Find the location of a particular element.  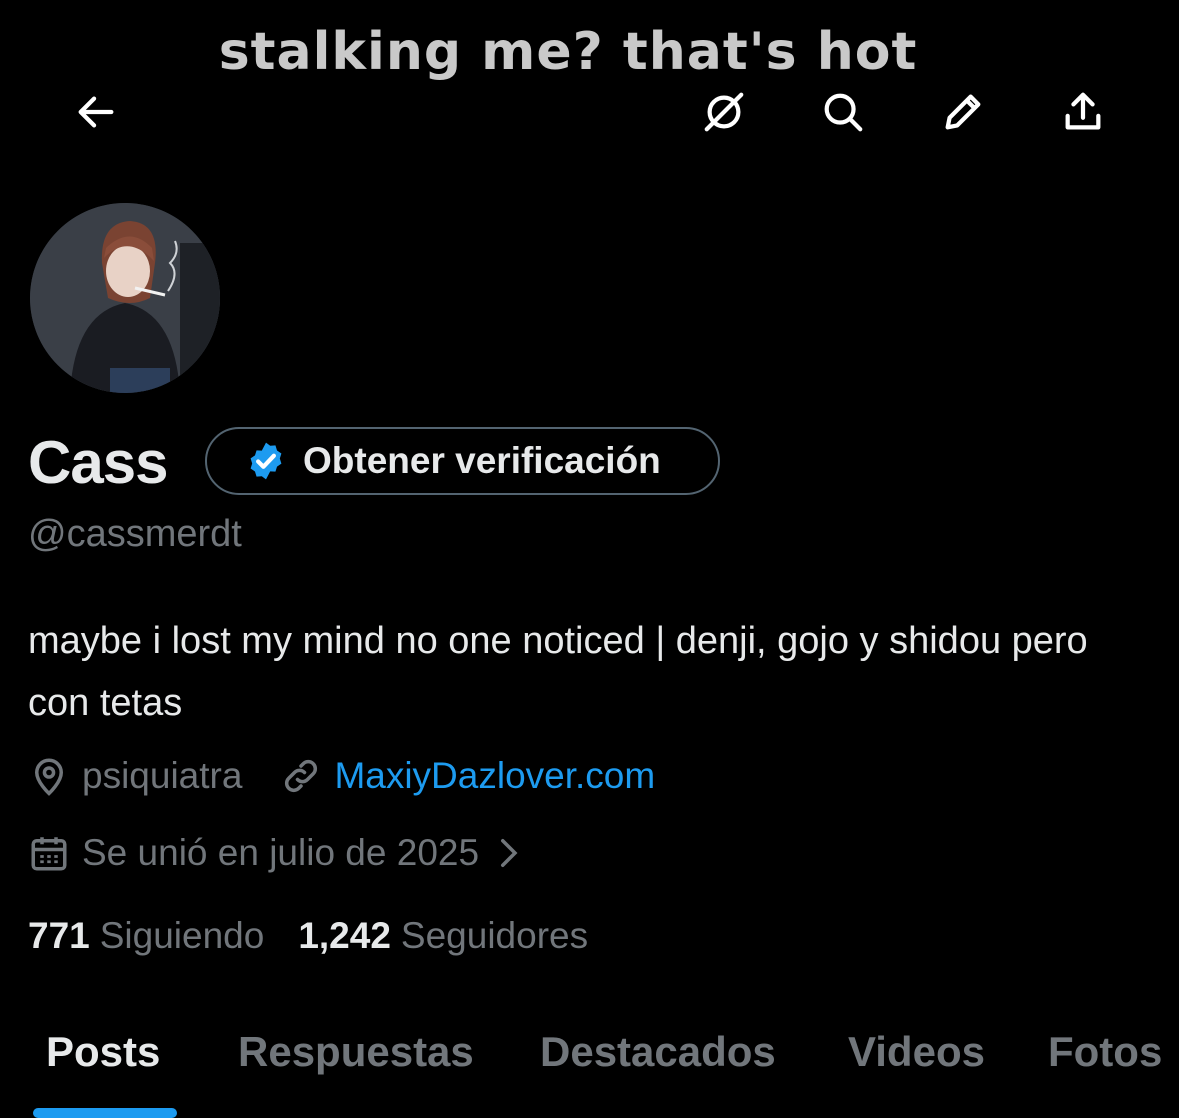

profile-joined-date: Se unió en julio de 2025 is located at coordinates (281, 852).